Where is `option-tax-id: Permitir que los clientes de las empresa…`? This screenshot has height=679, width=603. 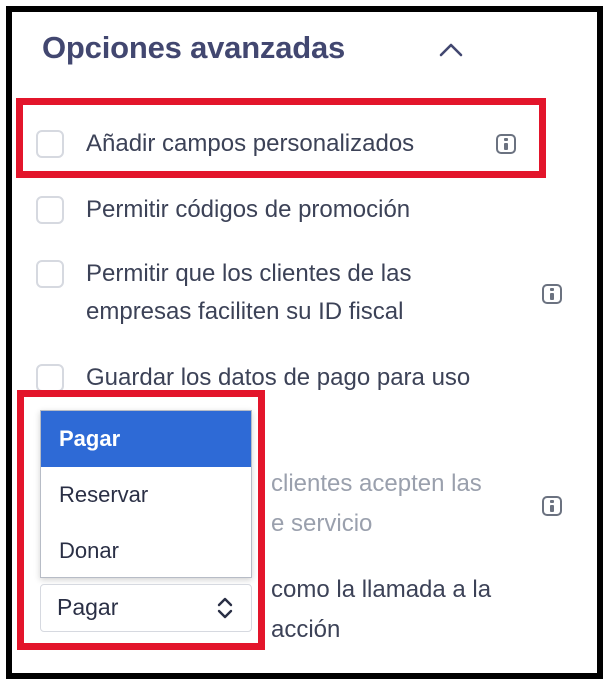
option-tax-id: Permitir que los clientes de las empresa… is located at coordinates (306, 293).